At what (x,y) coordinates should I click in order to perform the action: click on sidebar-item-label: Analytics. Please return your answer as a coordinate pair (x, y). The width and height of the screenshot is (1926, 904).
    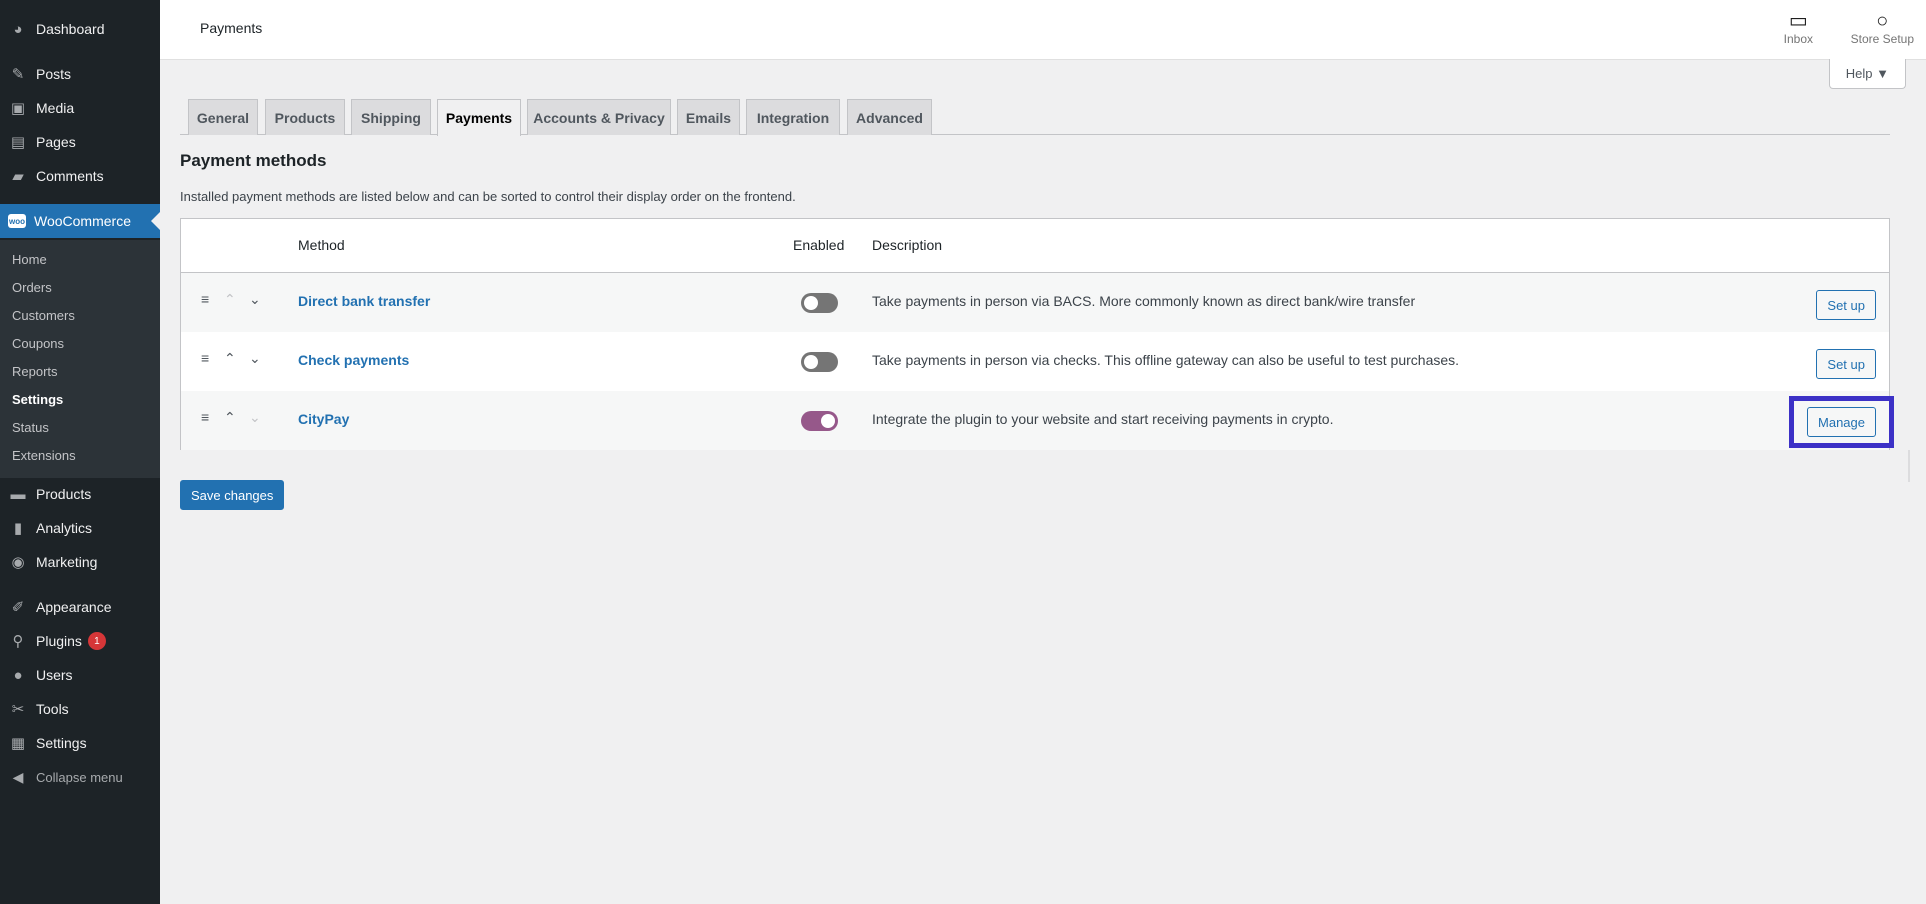
    Looking at the image, I should click on (64, 528).